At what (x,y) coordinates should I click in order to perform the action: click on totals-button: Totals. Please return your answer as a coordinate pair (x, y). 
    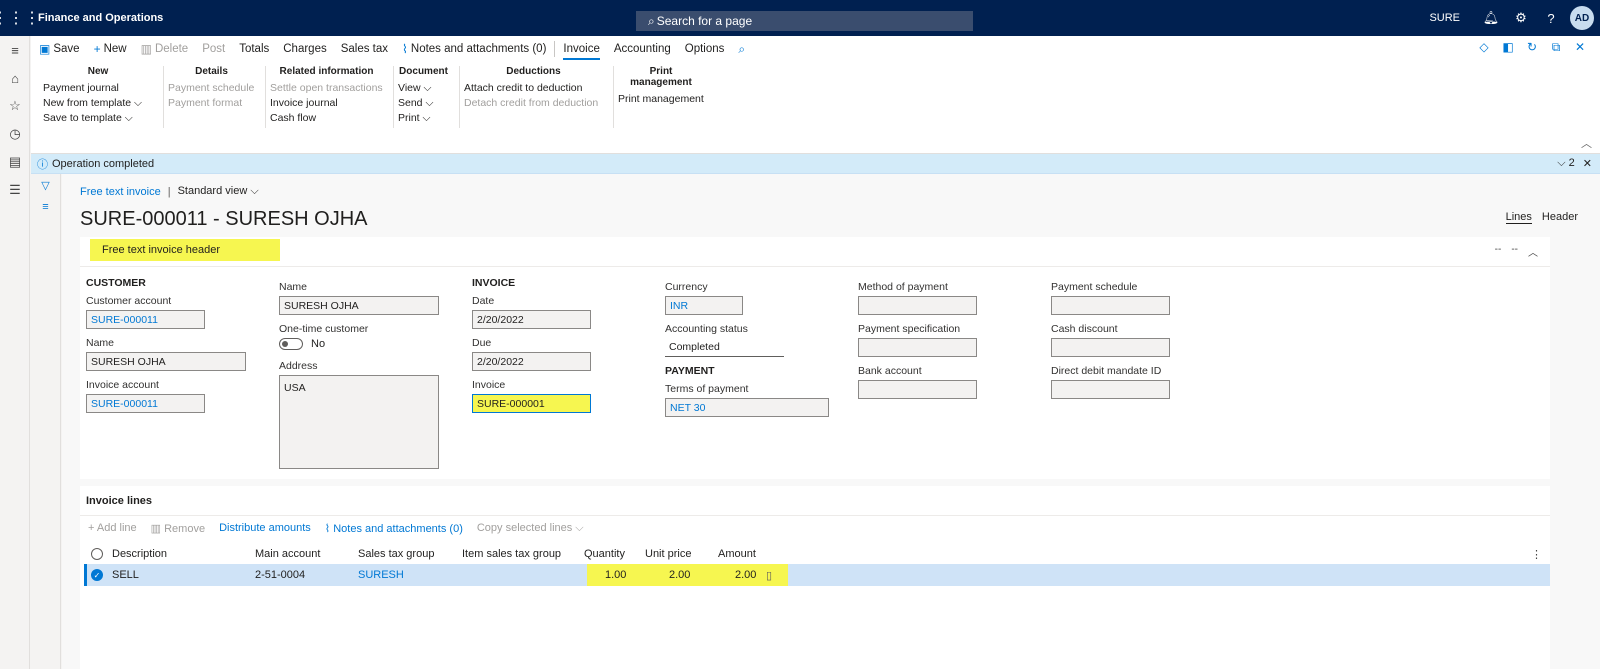
    Looking at the image, I should click on (254, 49).